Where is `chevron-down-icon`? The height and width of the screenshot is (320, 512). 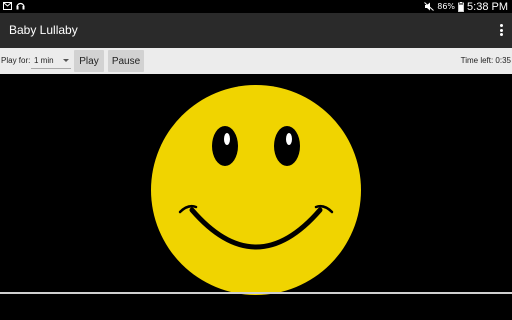
chevron-down-icon is located at coordinates (66, 60).